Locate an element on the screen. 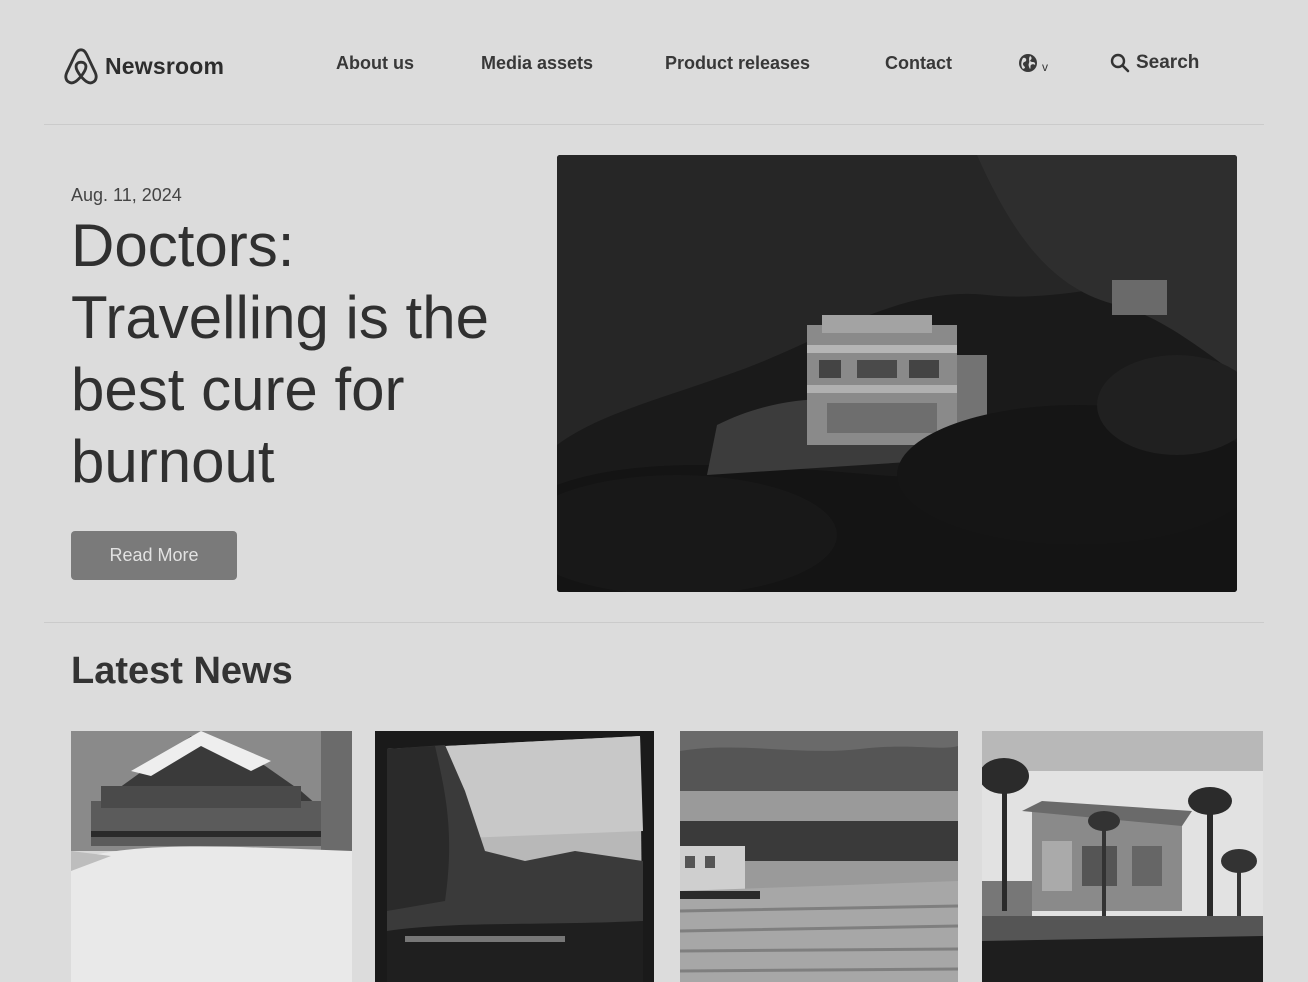  section-divider is located at coordinates (654, 622).